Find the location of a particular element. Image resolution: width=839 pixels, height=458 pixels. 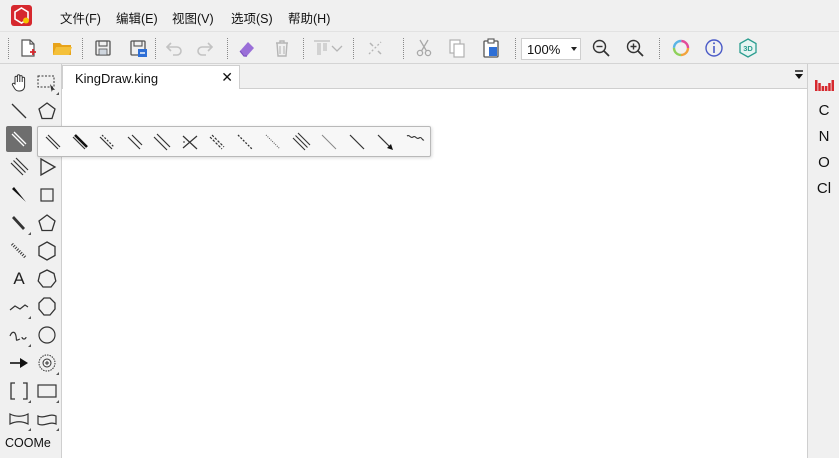

close-icon: ✕ is located at coordinates (227, 77).